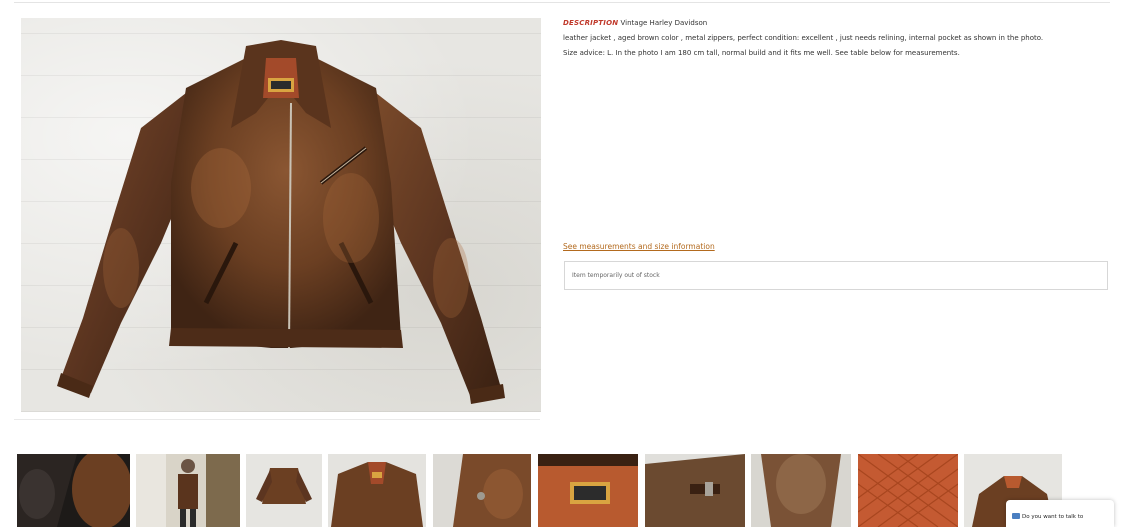  Describe the element at coordinates (588, 490) in the screenshot. I see `thumb-harley-label` at that location.